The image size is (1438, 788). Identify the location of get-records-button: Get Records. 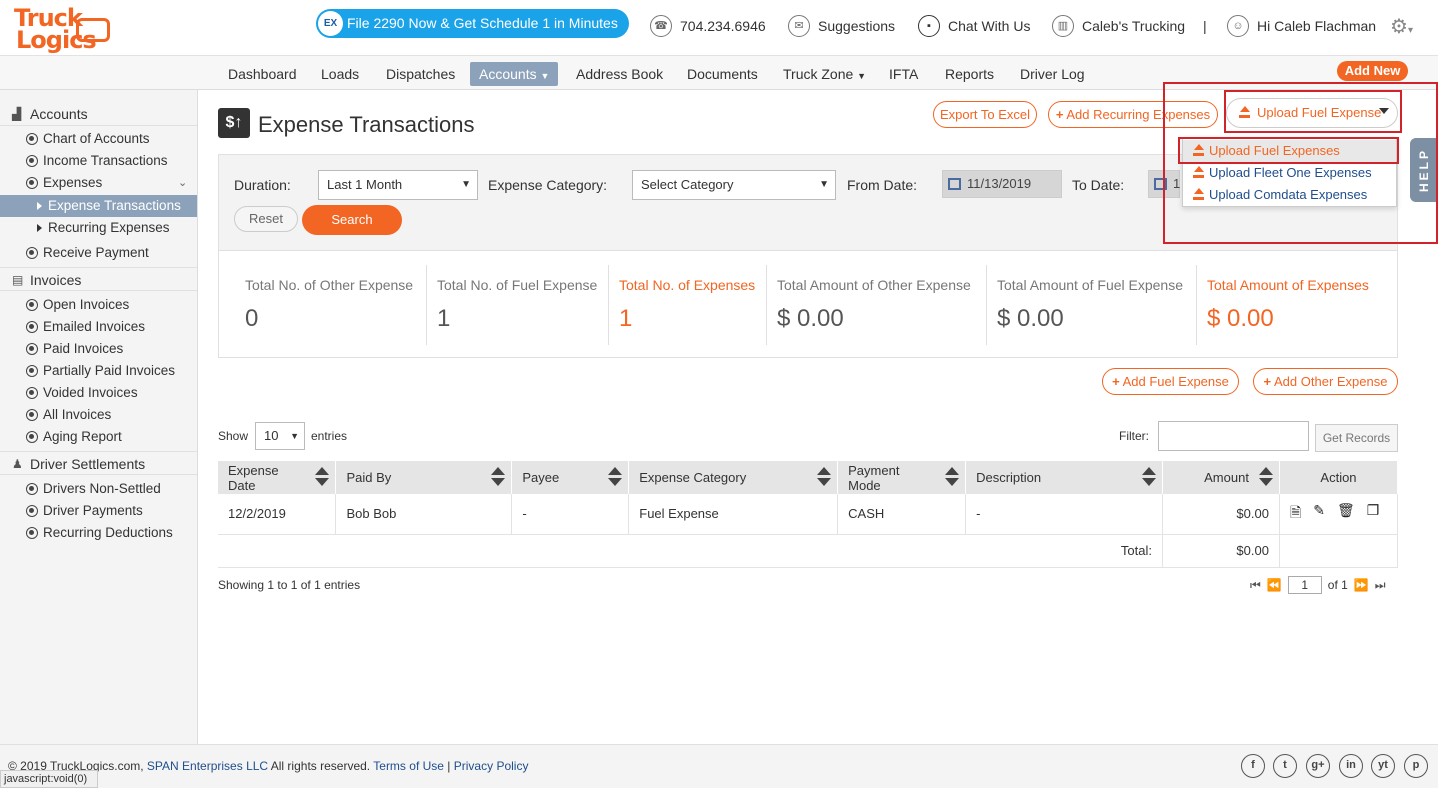
(1356, 438).